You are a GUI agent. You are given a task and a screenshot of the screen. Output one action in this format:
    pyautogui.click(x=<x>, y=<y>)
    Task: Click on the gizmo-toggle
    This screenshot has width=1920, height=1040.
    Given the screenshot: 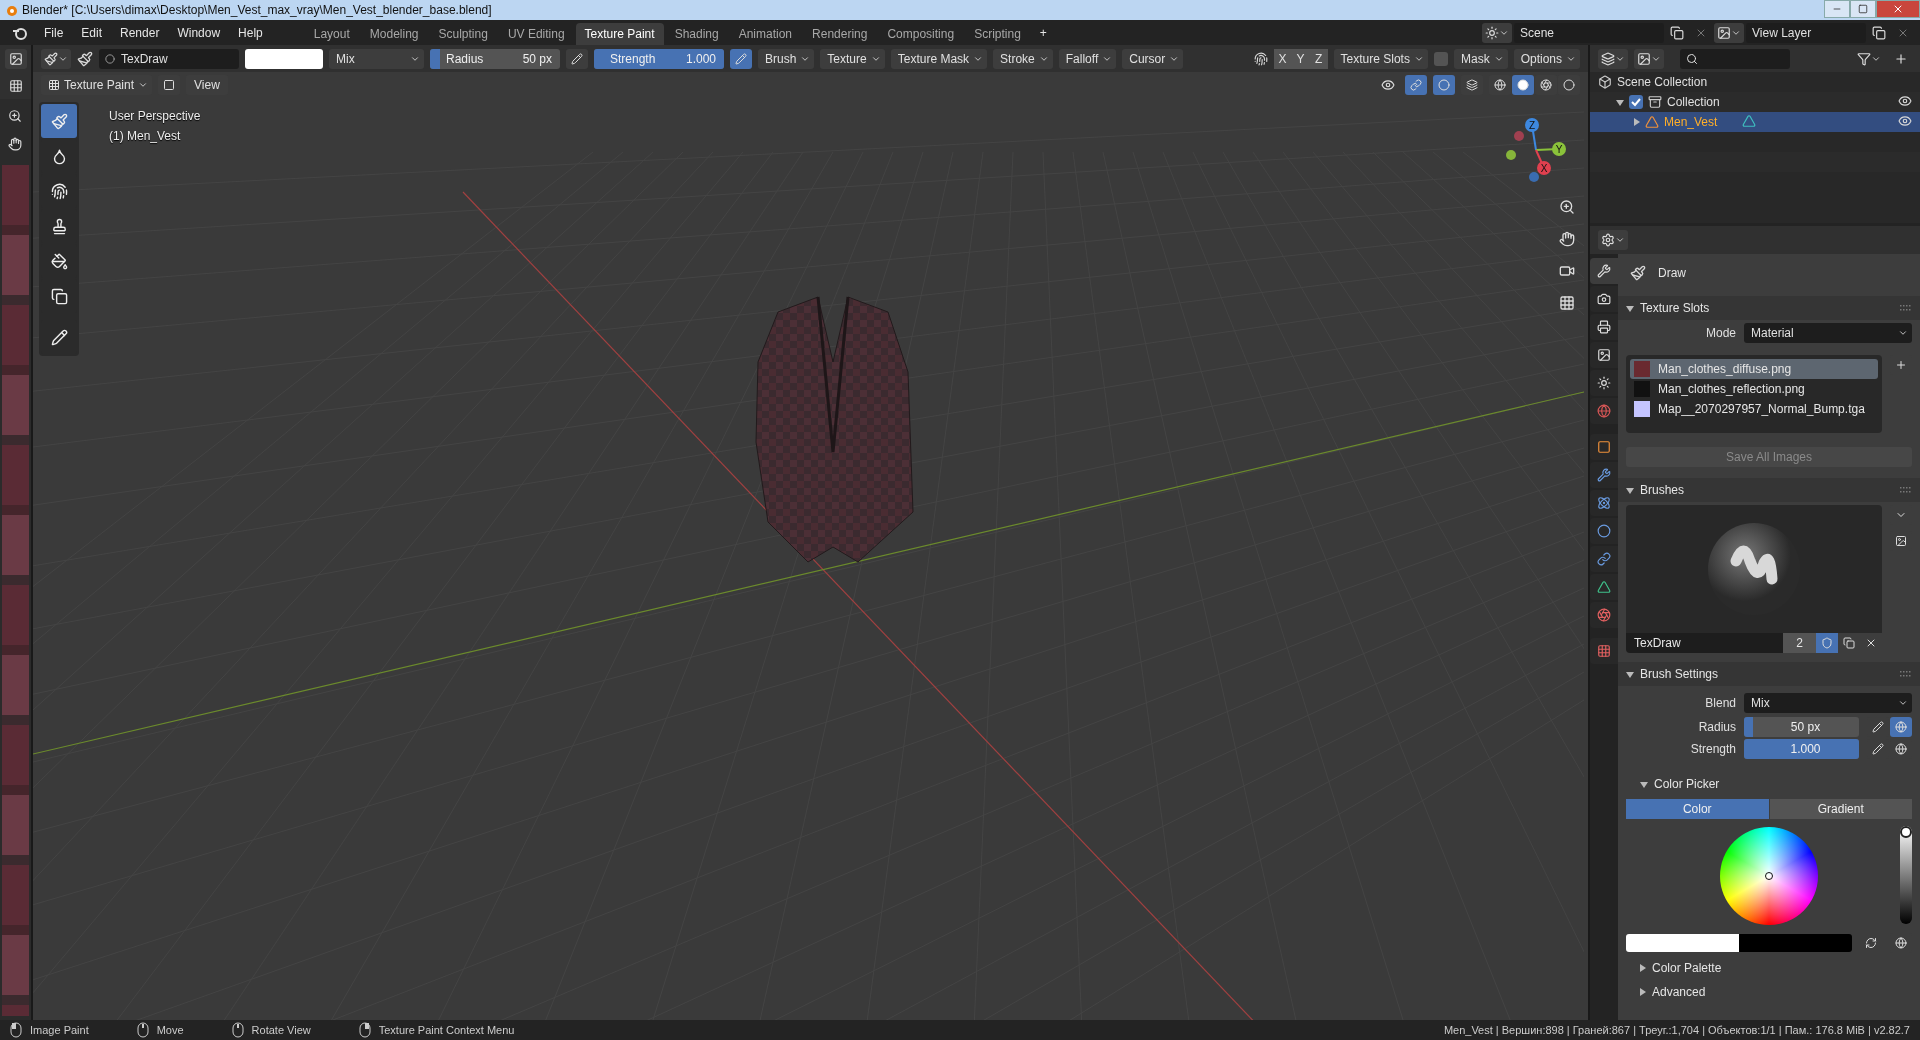 What is the action you would take?
    pyautogui.click(x=1416, y=85)
    